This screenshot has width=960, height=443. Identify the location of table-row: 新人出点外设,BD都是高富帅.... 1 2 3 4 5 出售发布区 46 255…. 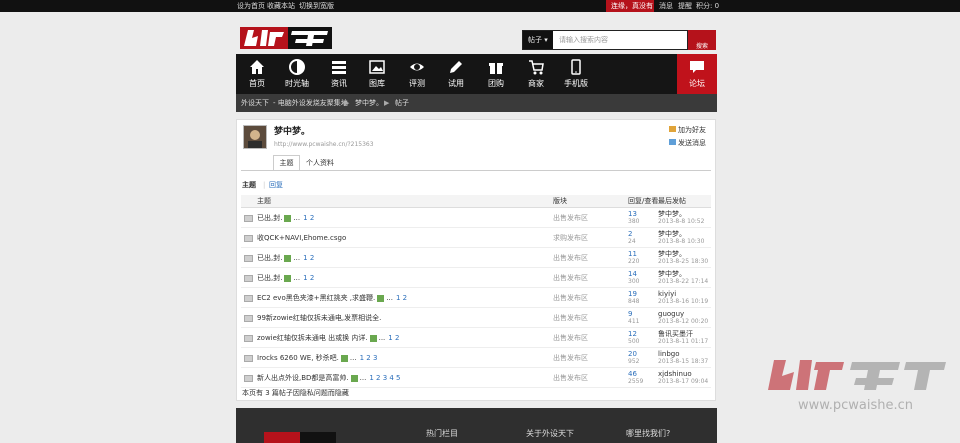
(476, 378).